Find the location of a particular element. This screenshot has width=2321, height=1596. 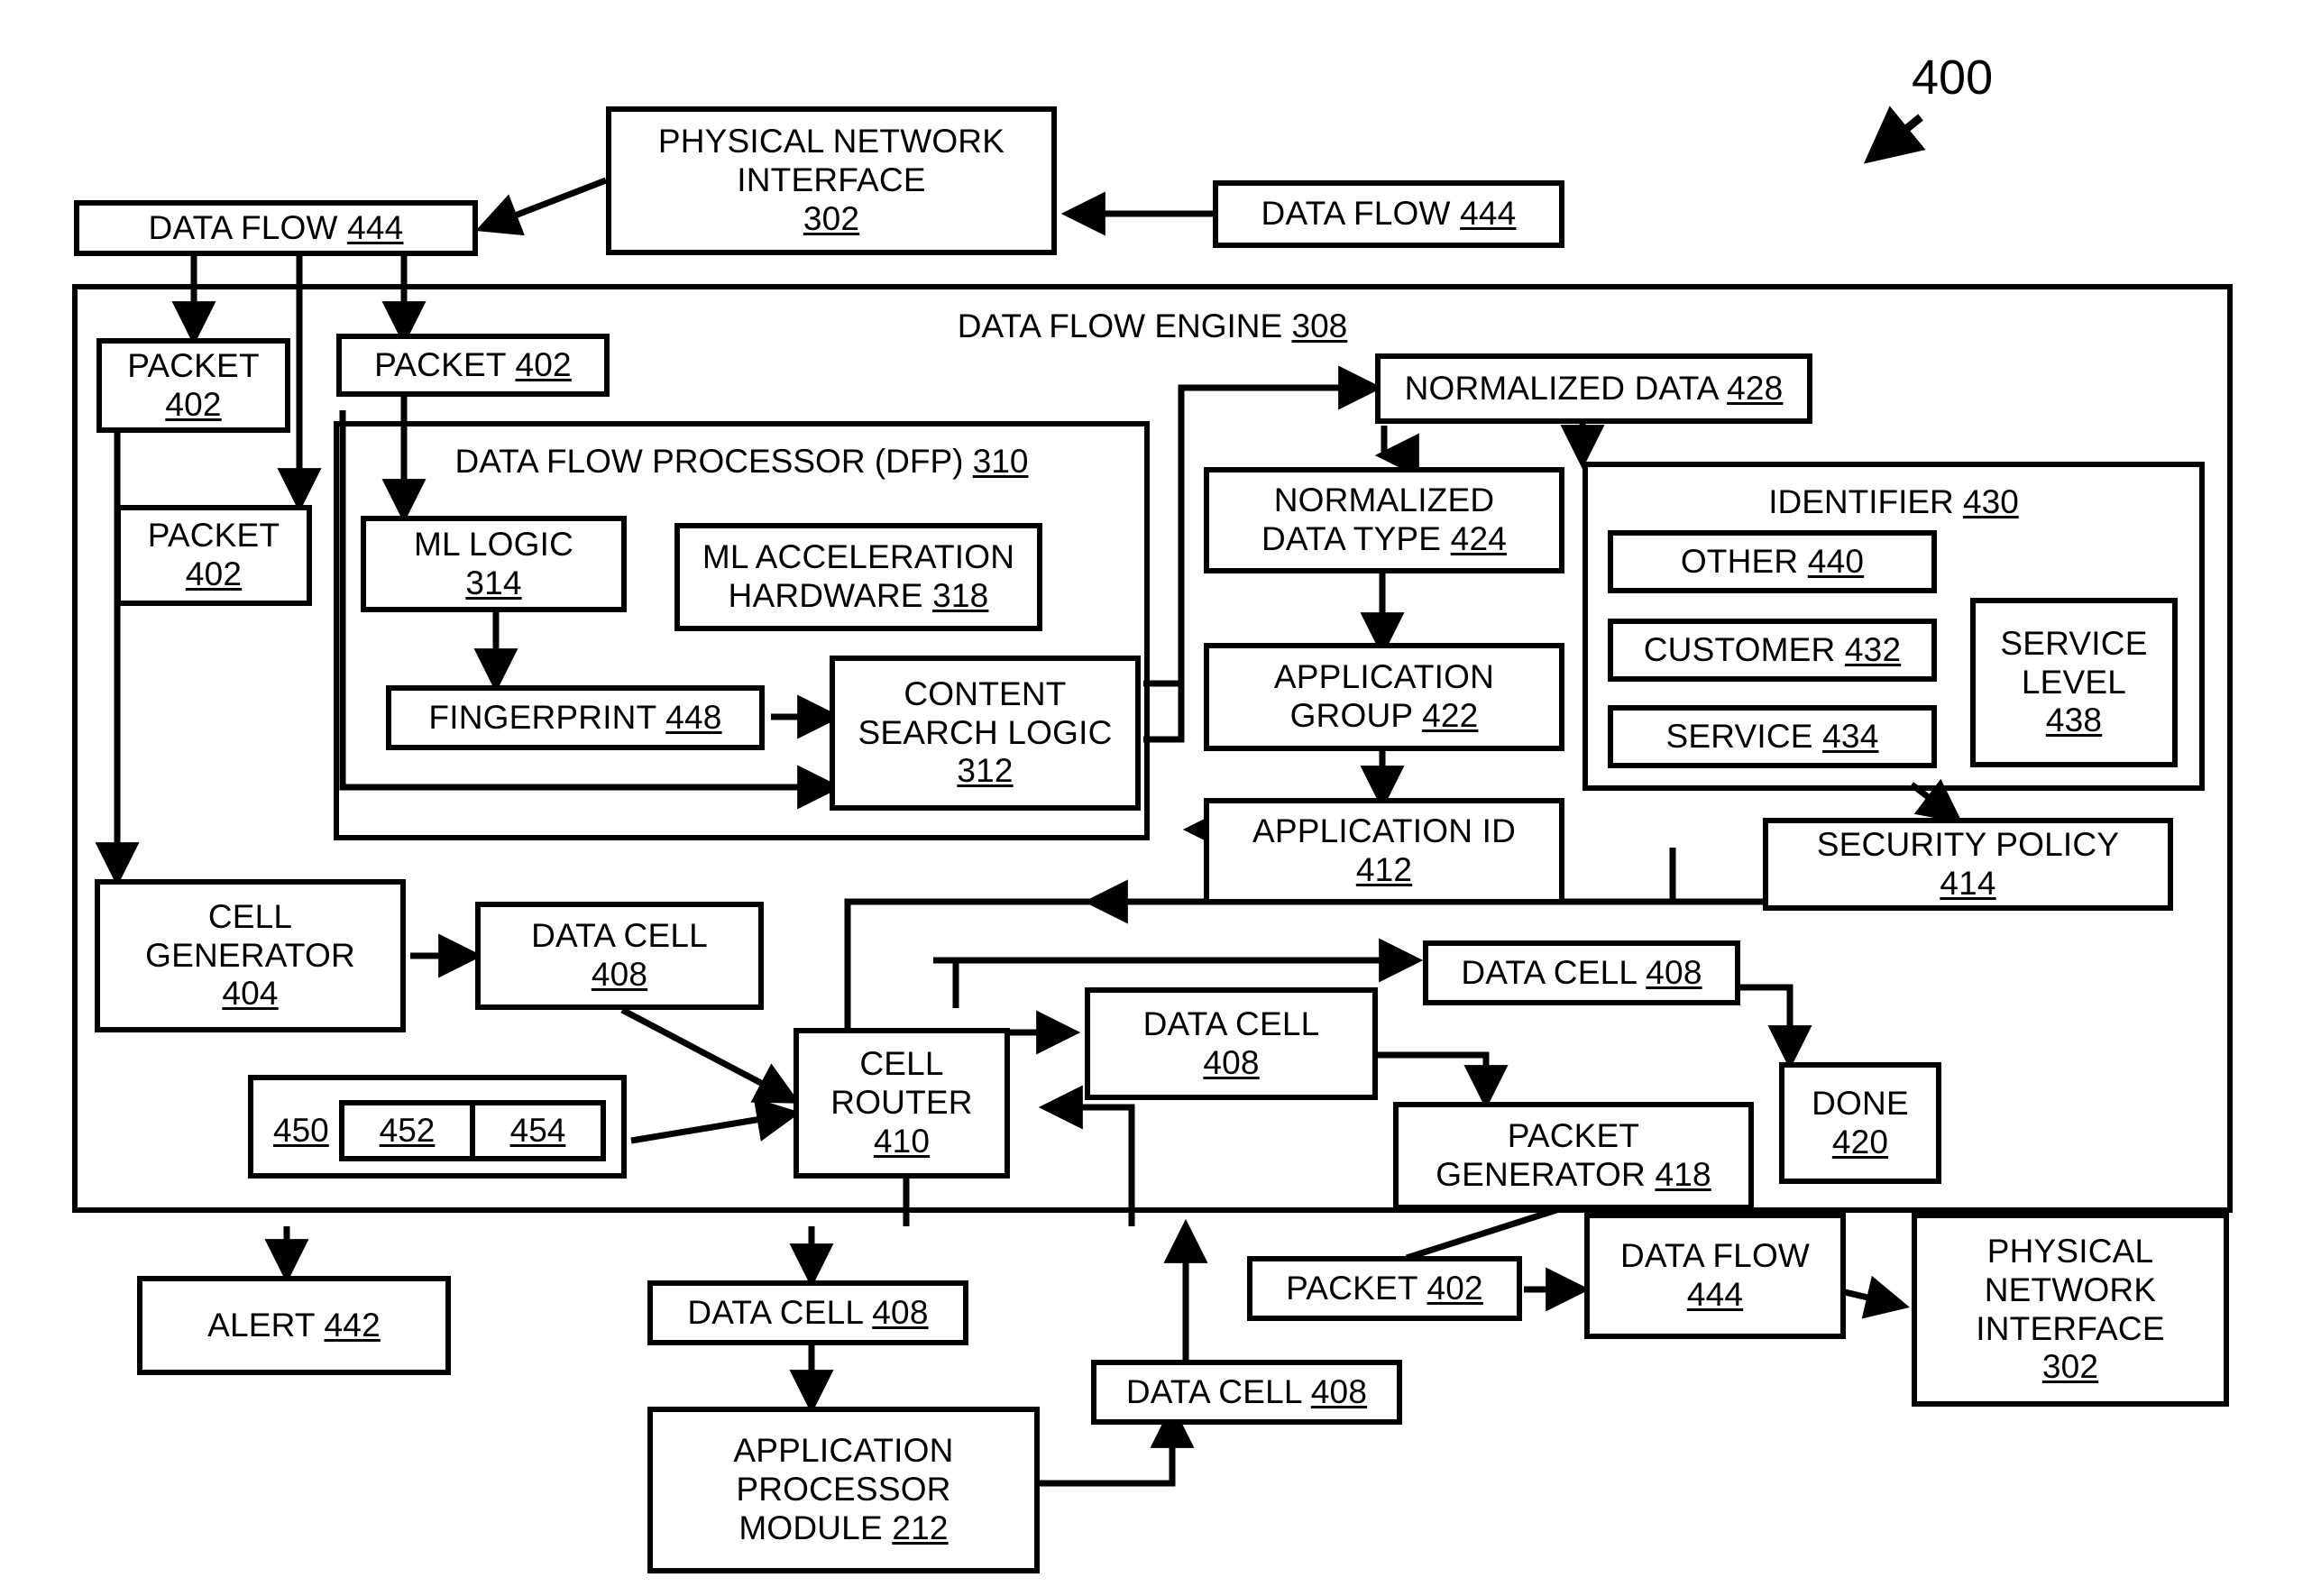

block-identifier-service: SERVICE 434 is located at coordinates (1772, 736).